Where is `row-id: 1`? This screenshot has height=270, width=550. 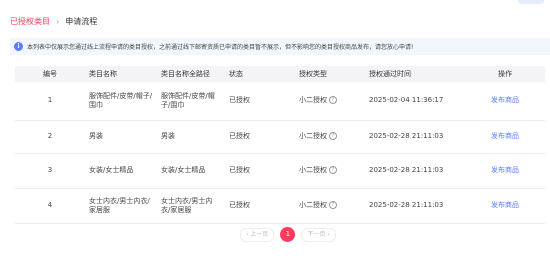 row-id: 1 is located at coordinates (50, 100).